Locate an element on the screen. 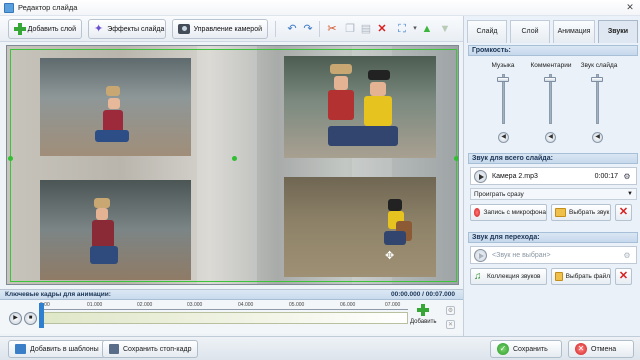  keyframe-track is located at coordinates (224, 318).